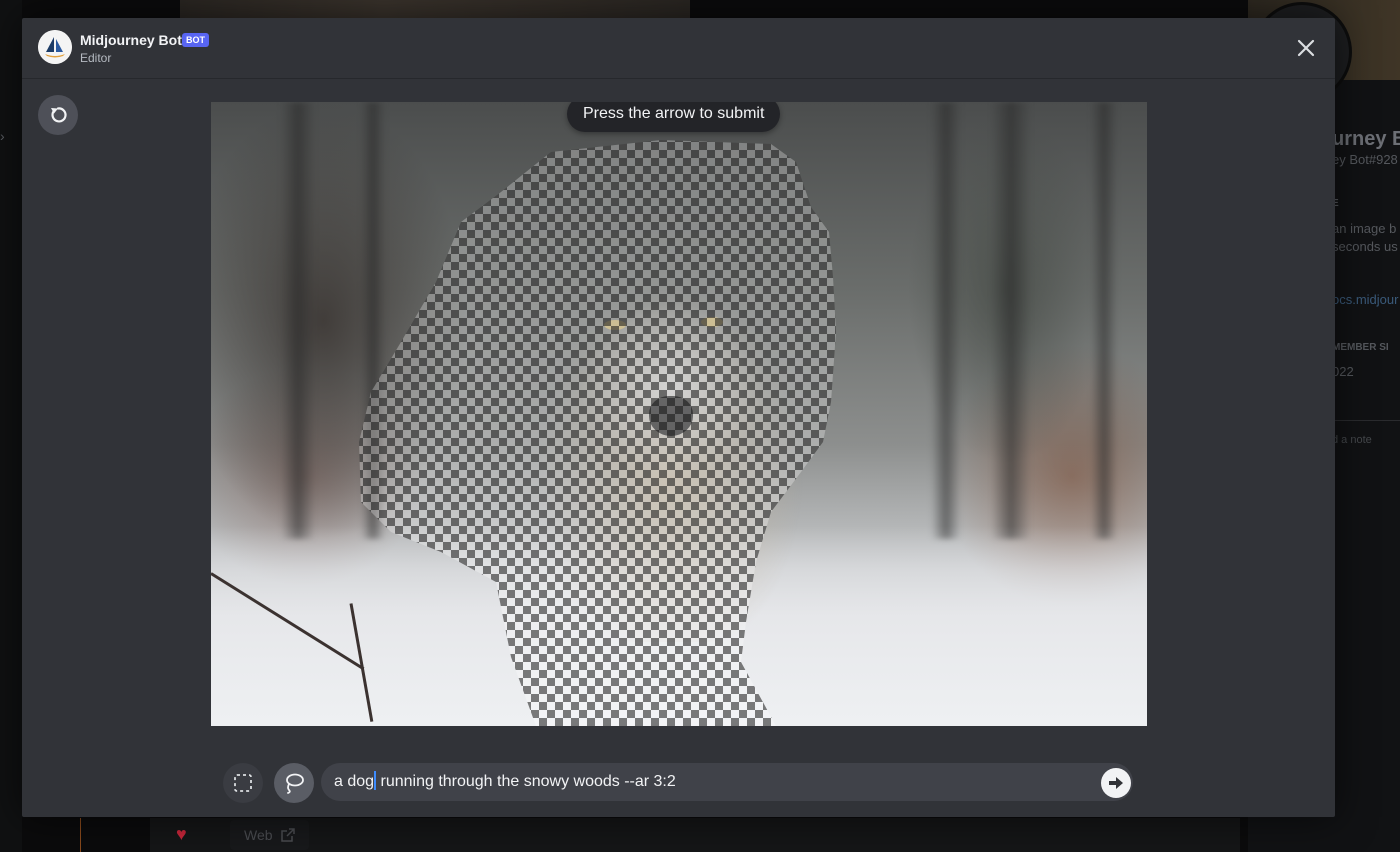  I want to click on profile-about-link: ocs.midjour, so click(1365, 299).